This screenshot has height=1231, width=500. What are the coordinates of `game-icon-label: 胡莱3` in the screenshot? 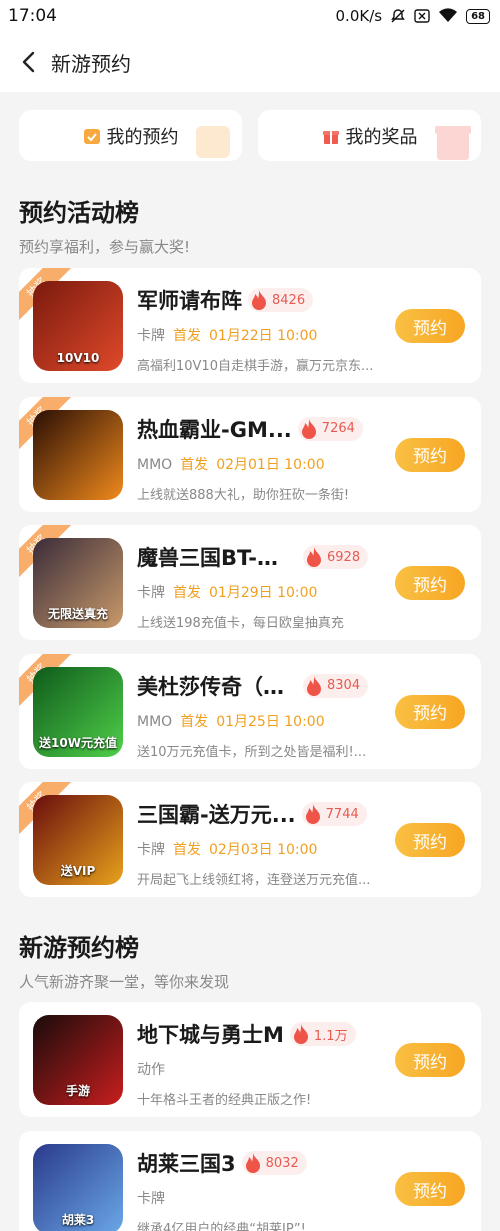 It's located at (78, 1220).